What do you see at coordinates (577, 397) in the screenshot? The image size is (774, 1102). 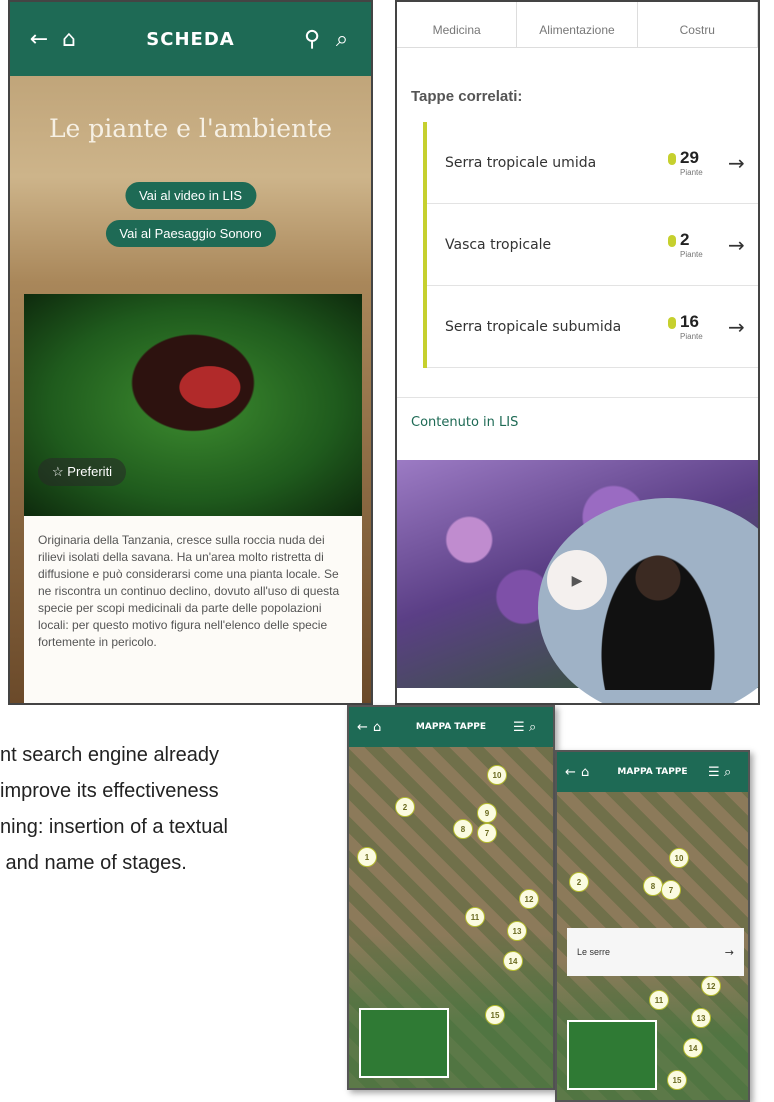 I see `section-divider` at bounding box center [577, 397].